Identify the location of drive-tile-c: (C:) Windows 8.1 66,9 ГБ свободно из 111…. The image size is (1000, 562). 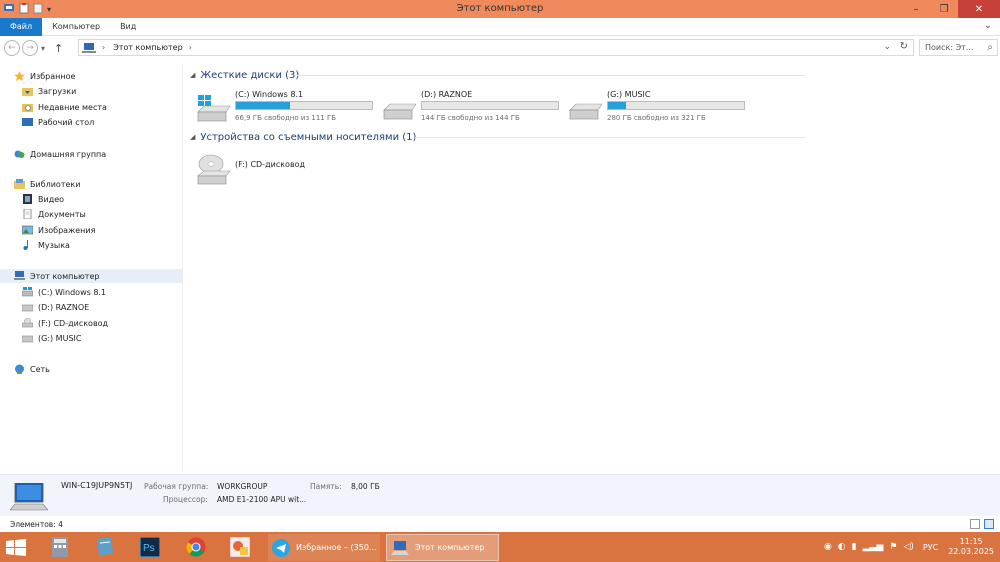
(284, 108).